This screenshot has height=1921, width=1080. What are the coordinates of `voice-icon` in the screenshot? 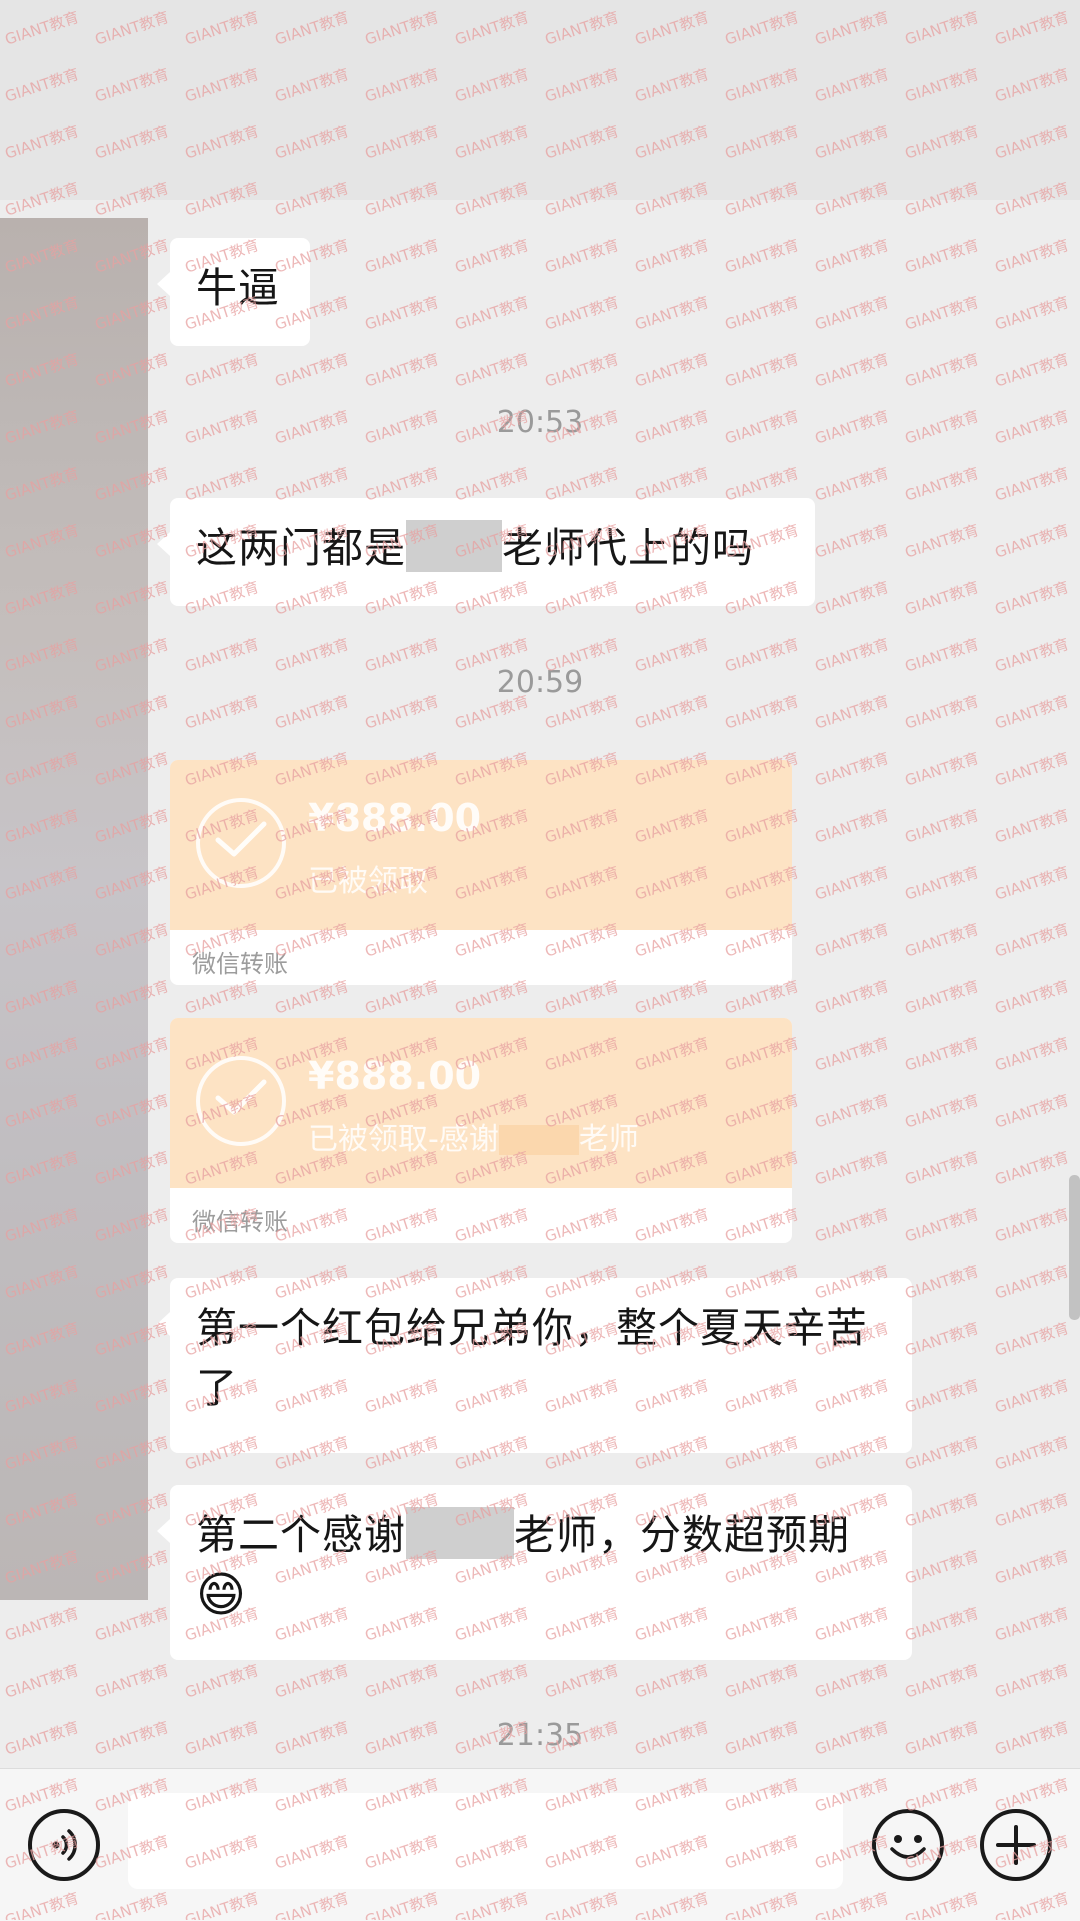 It's located at (64, 1845).